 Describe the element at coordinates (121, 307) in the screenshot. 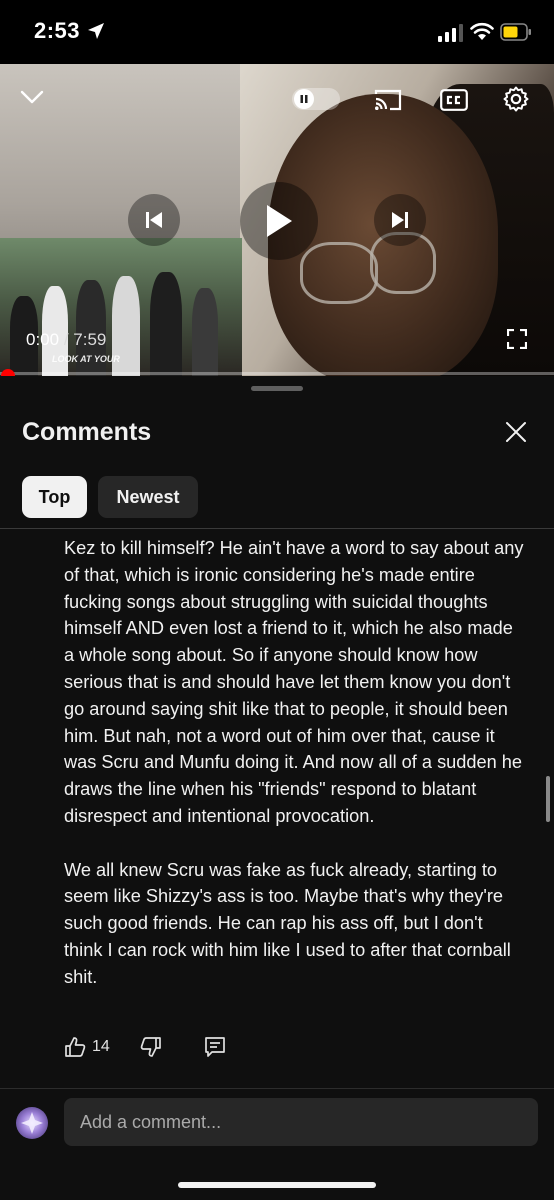

I see `video-inset-clip` at that location.